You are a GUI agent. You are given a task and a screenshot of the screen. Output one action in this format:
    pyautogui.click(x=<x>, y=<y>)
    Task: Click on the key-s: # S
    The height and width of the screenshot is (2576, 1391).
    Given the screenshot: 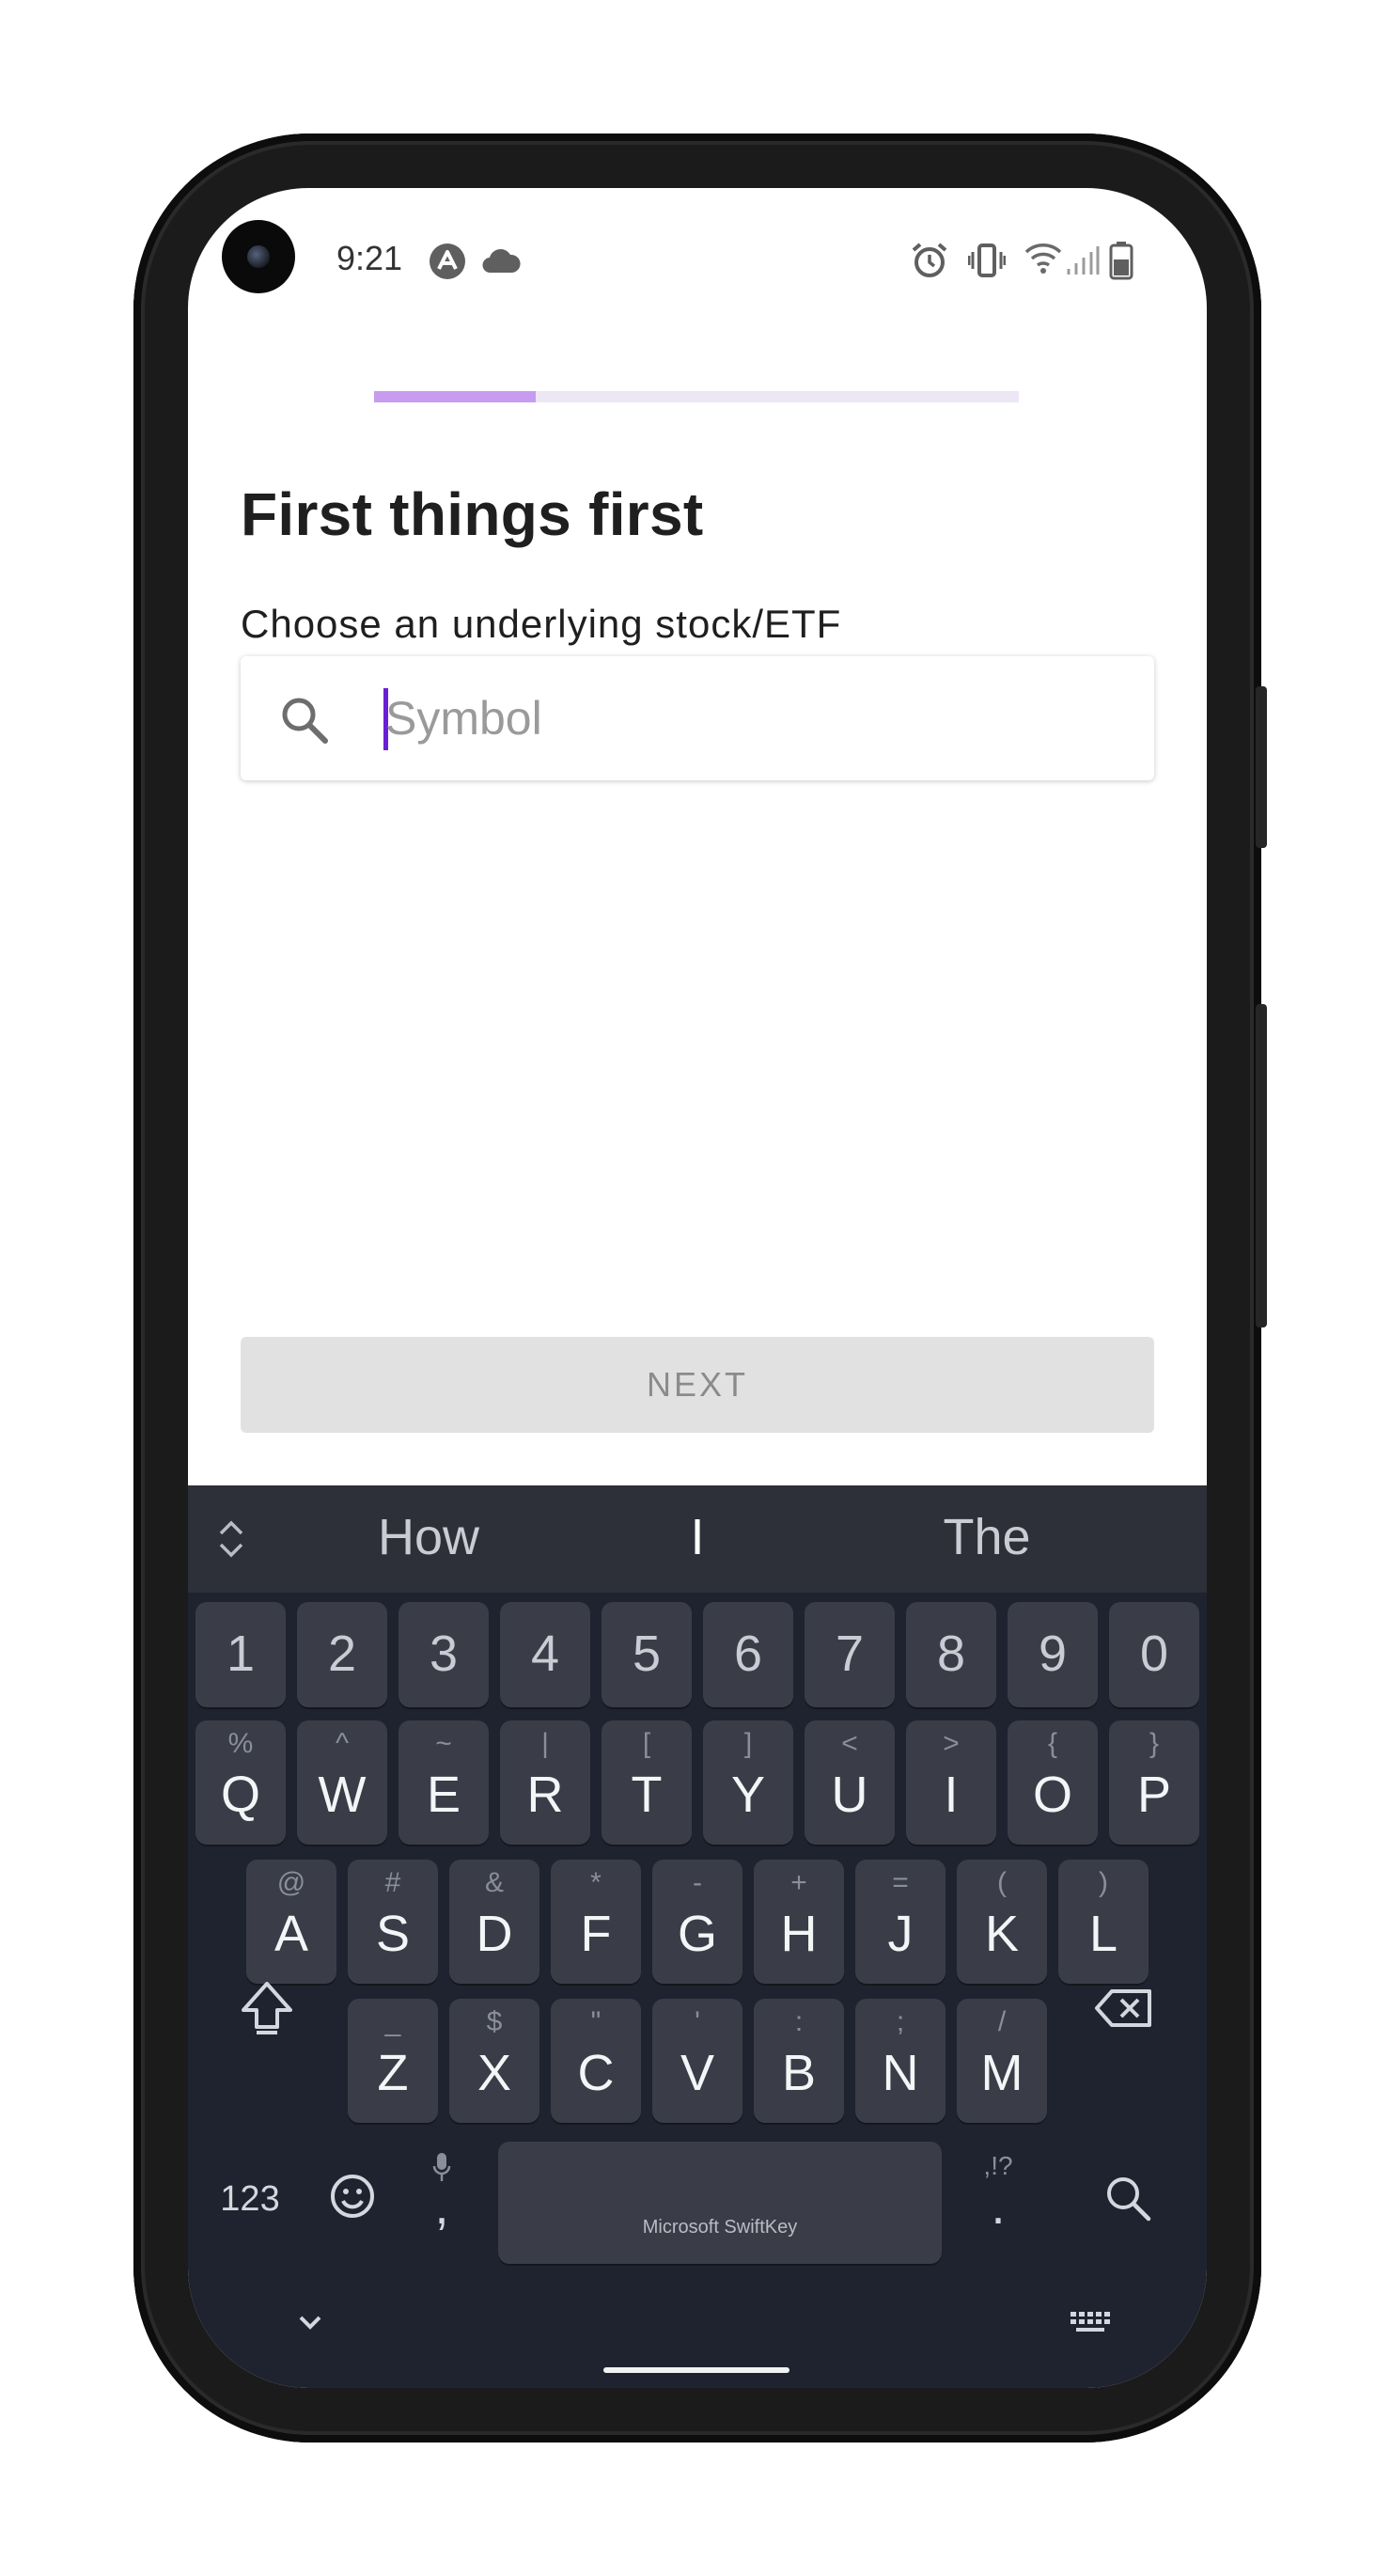 What is the action you would take?
    pyautogui.click(x=393, y=1922)
    